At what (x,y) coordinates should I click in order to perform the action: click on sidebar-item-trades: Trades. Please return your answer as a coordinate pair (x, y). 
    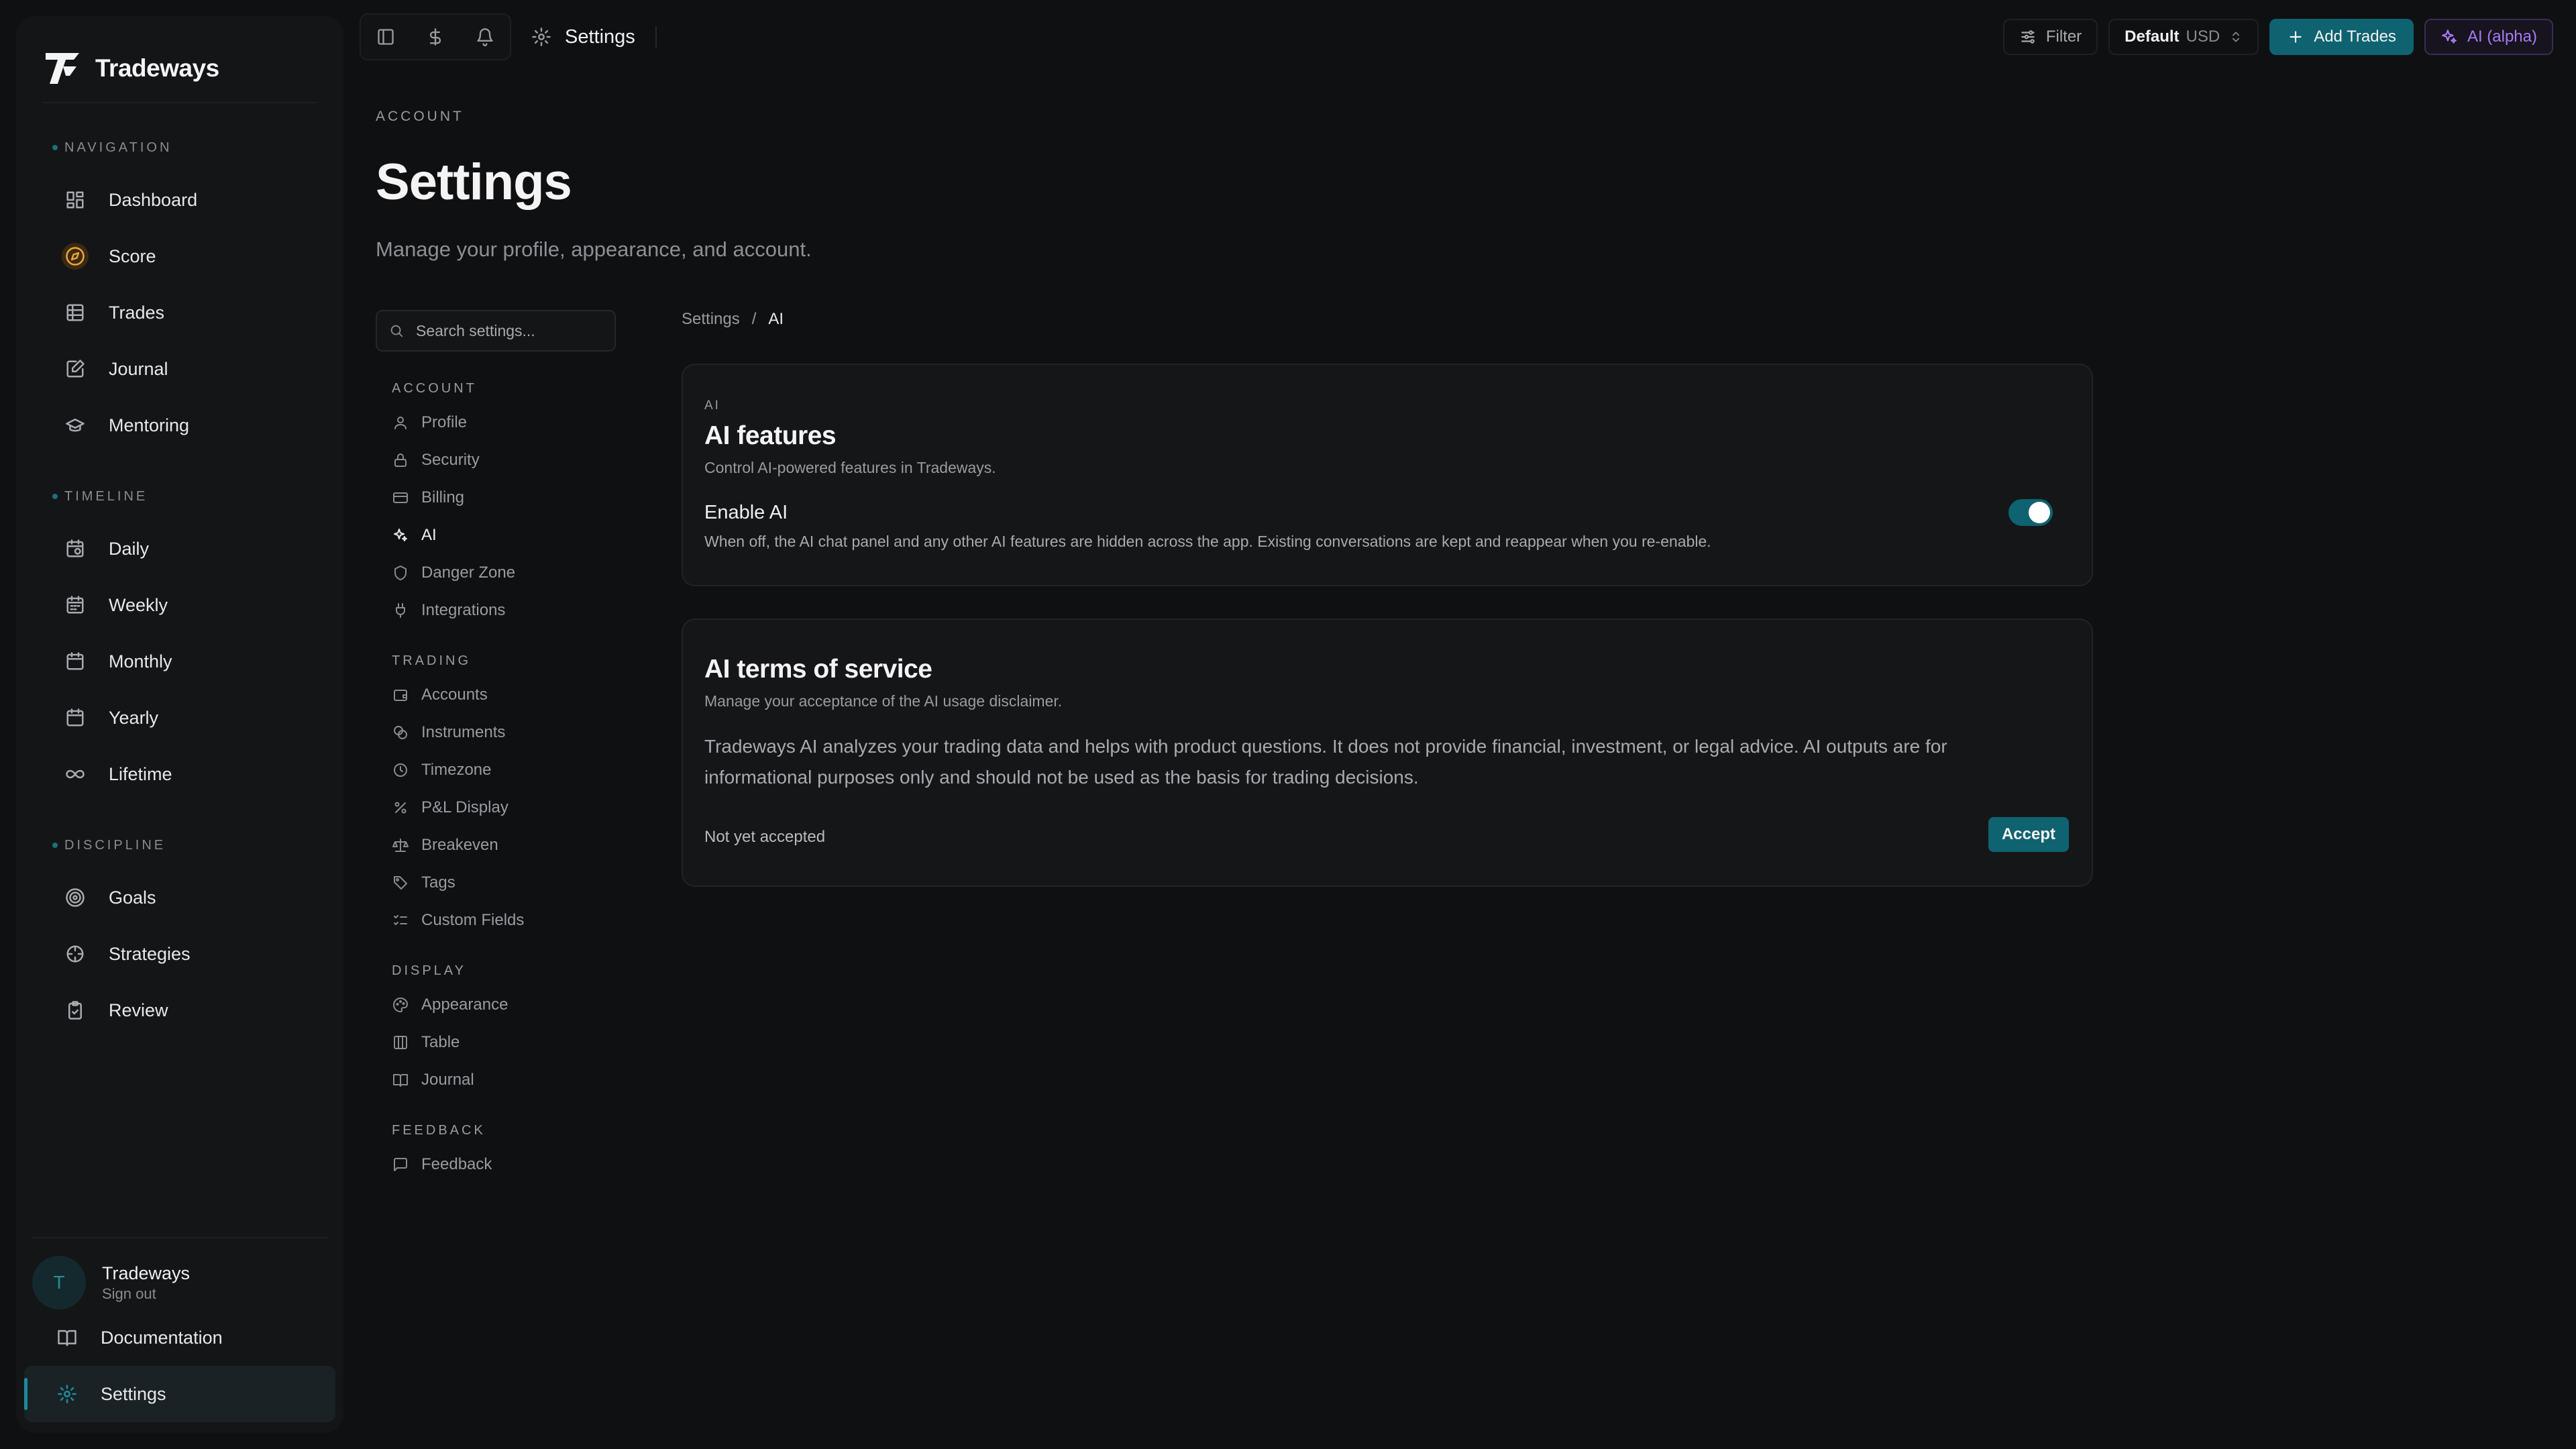
    Looking at the image, I should click on (182, 312).